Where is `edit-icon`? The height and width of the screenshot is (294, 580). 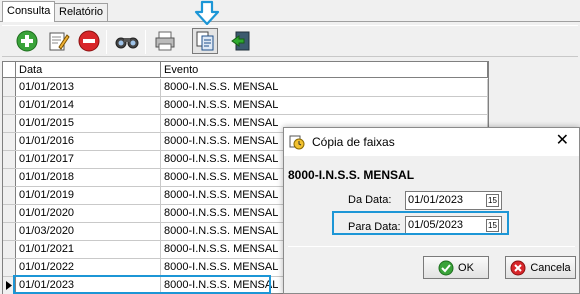
edit-icon is located at coordinates (59, 41).